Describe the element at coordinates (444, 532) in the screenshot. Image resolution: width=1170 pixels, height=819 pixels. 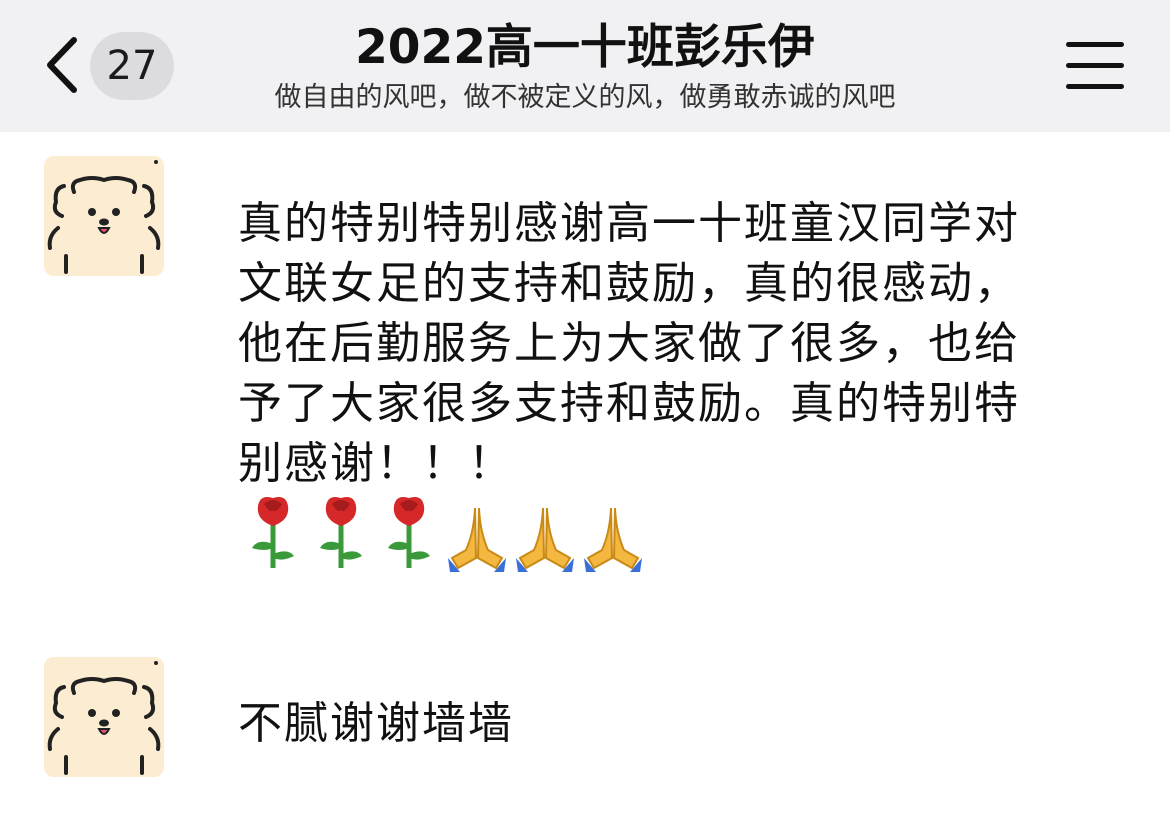
I see `emoji-row` at that location.